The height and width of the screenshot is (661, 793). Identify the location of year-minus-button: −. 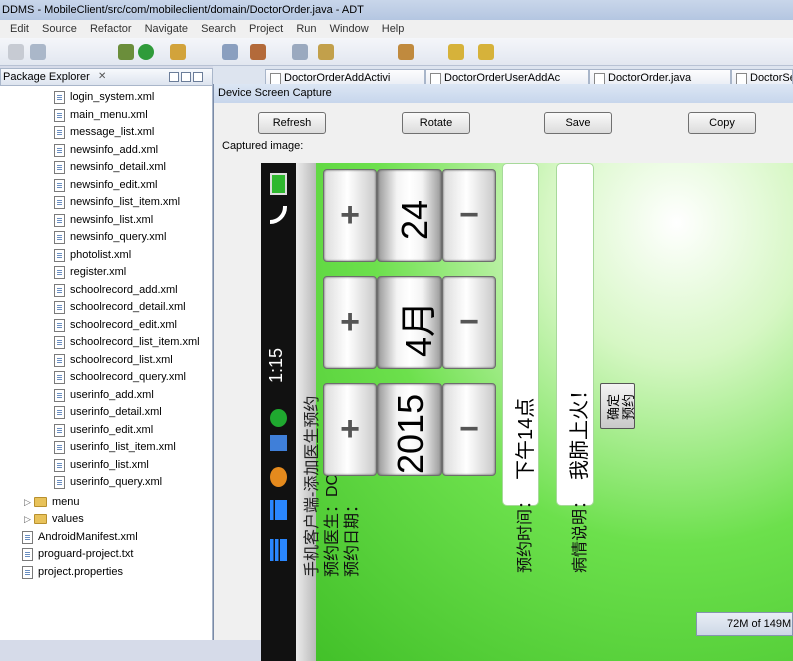
(469, 429).